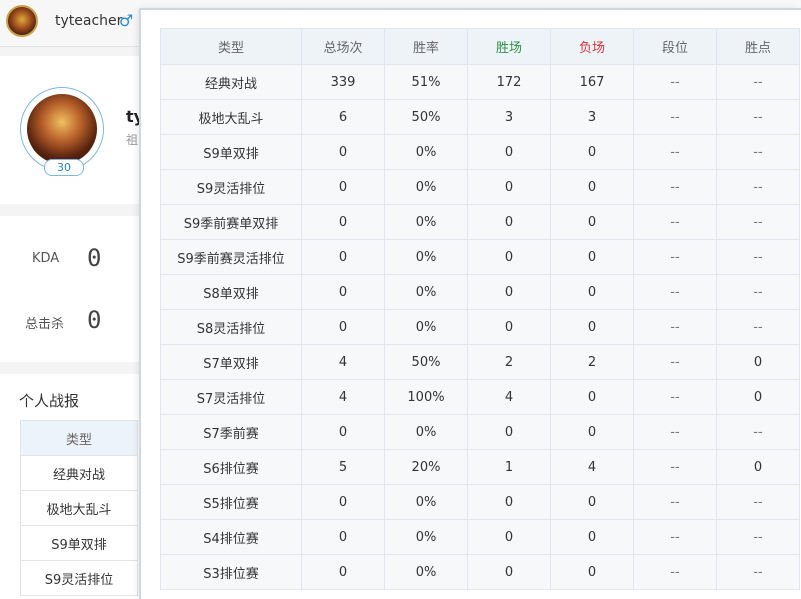  I want to click on level-badge: 30, so click(64, 167).